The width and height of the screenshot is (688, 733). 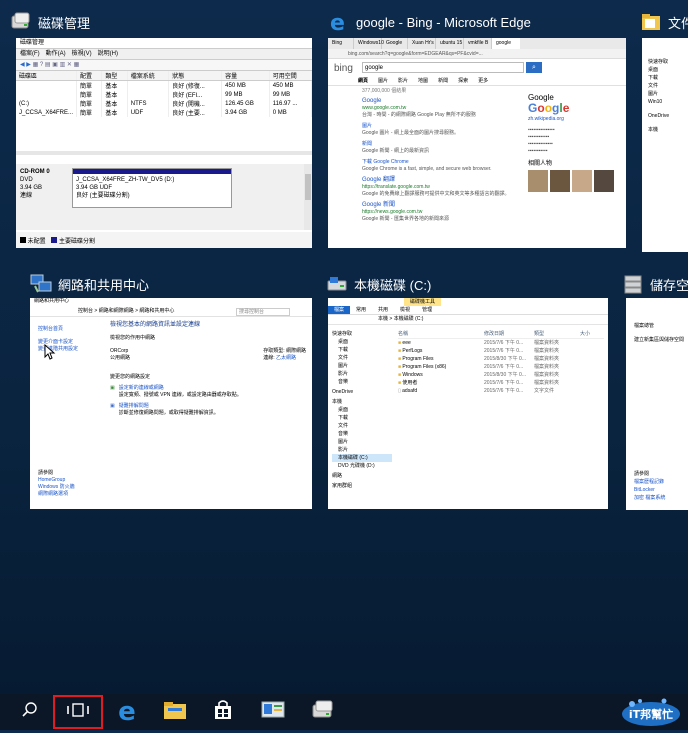 I want to click on sidebar-item: 圖片, so click(x=668, y=94).